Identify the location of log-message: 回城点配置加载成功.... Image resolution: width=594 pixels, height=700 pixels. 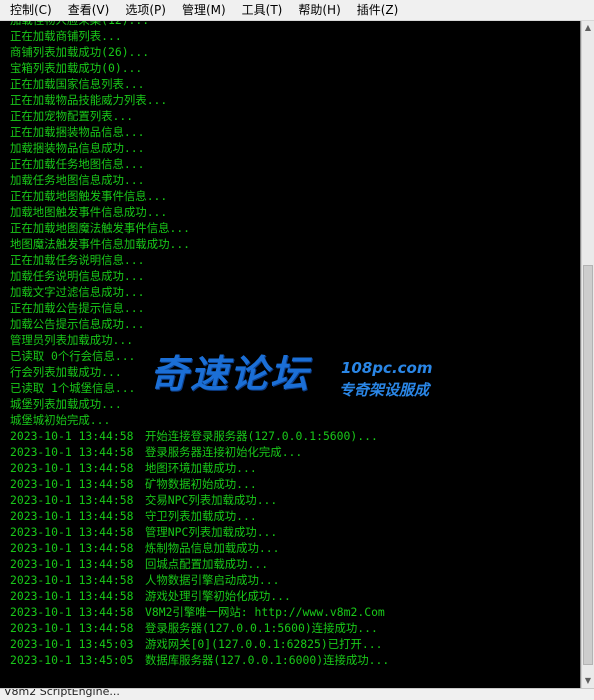
(207, 564).